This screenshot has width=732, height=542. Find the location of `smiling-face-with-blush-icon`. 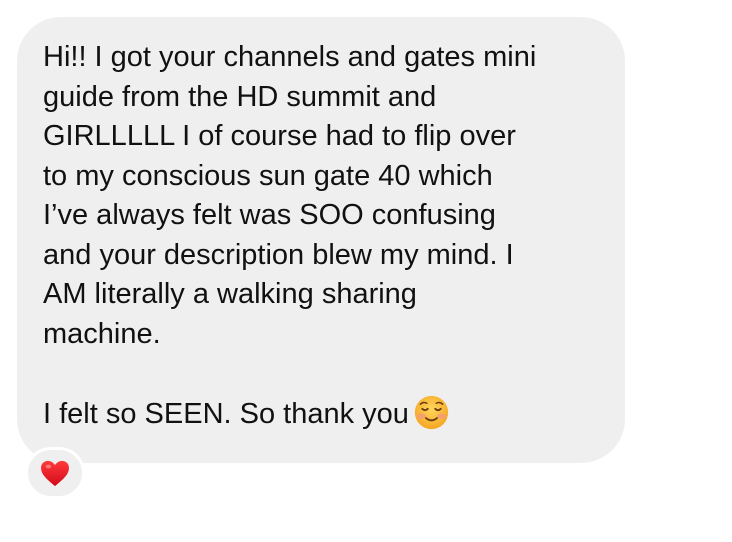

smiling-face-with-blush-icon is located at coordinates (431, 412).